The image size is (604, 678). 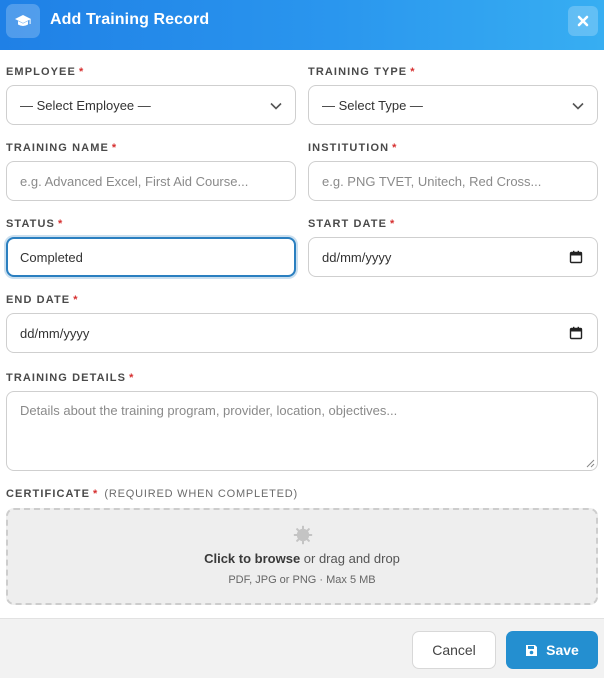 I want to click on cancel-button: Cancel, so click(x=454, y=650).